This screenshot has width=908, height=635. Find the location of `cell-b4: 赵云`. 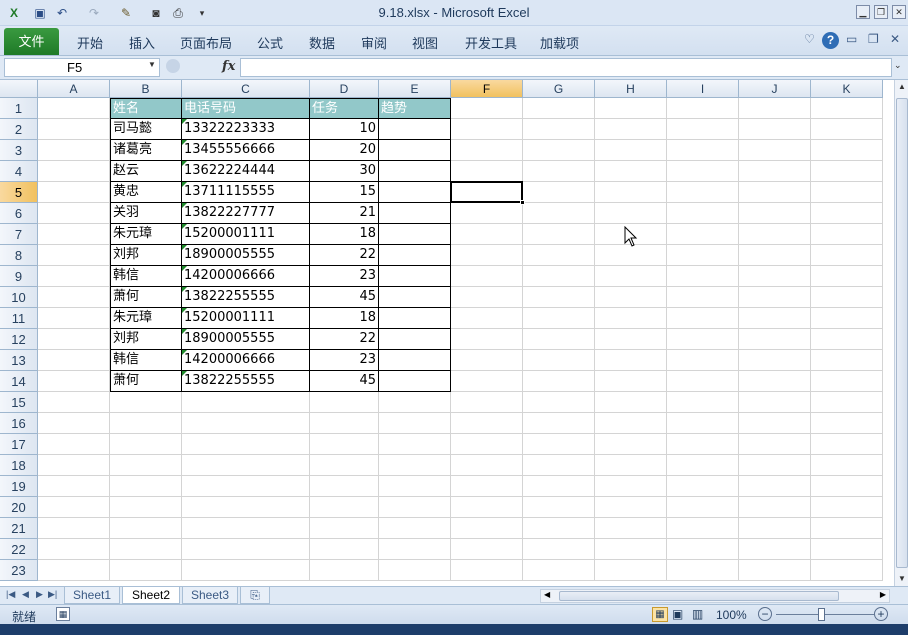

cell-b4: 赵云 is located at coordinates (146, 171).